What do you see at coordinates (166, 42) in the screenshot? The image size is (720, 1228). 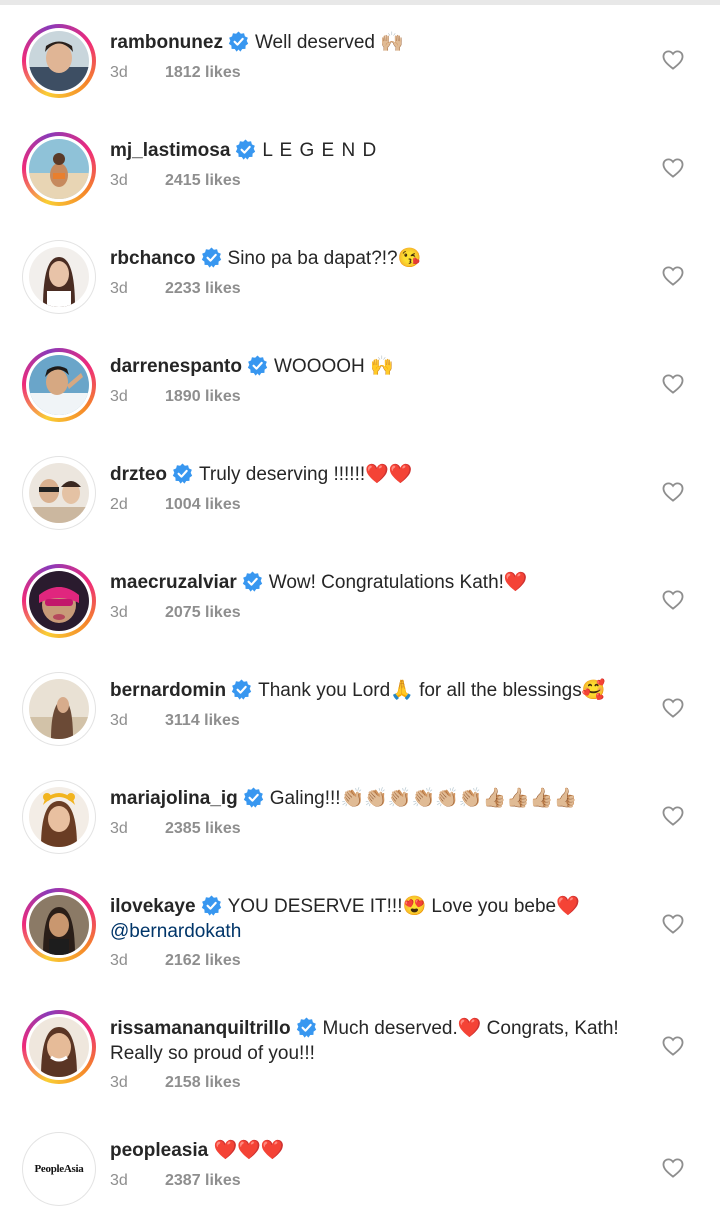 I see `username: rambonunez` at bounding box center [166, 42].